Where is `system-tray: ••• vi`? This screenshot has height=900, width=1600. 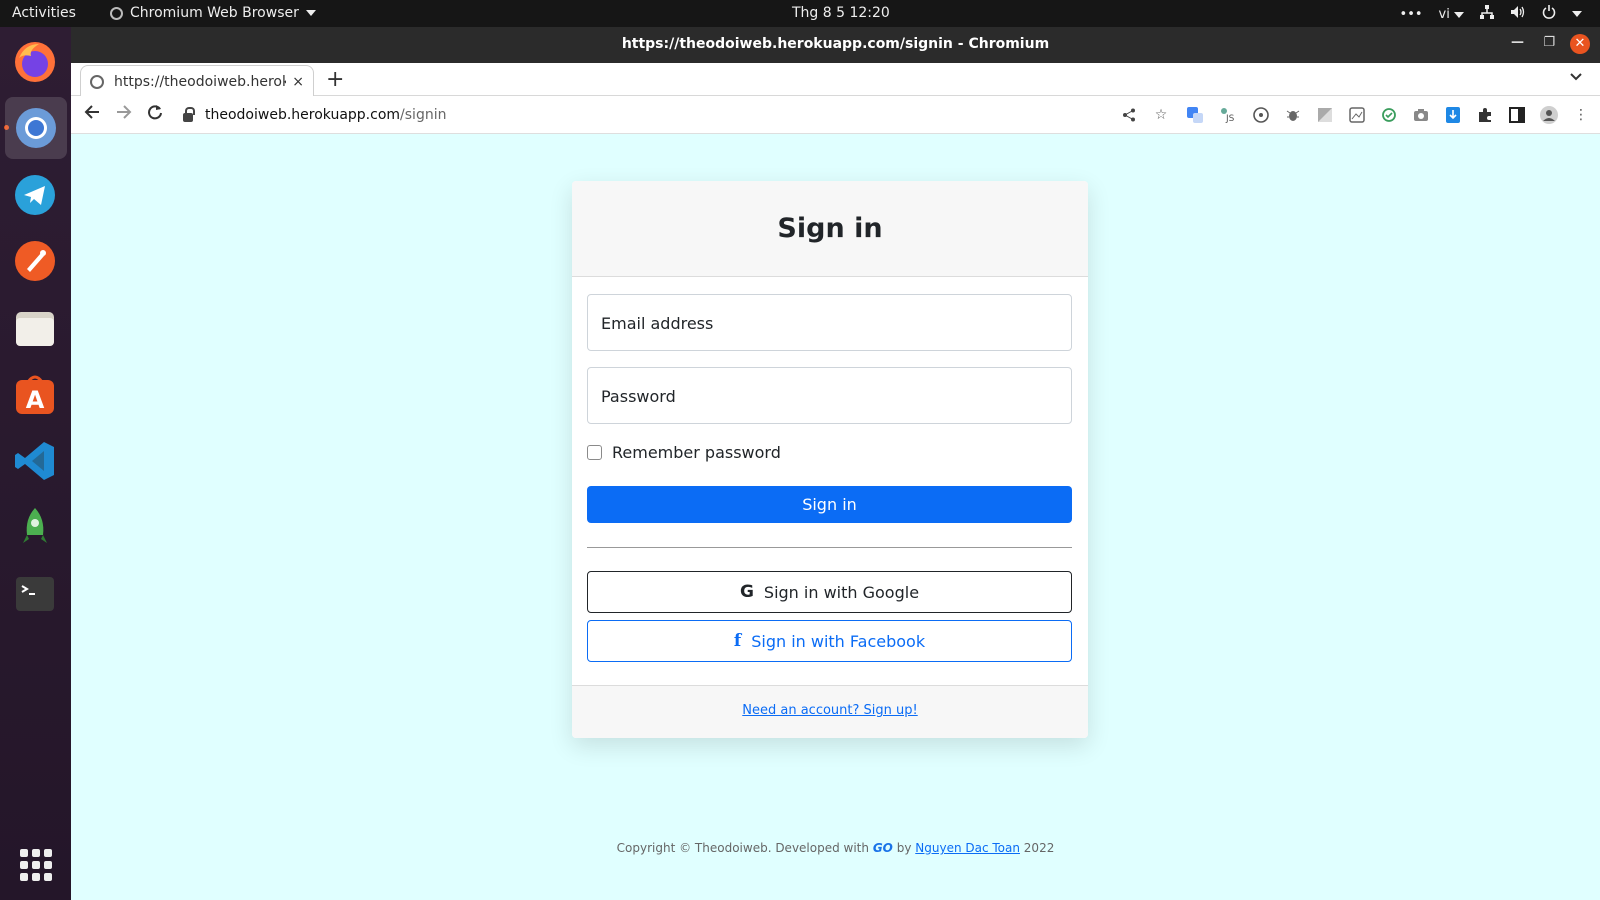
system-tray: ••• vi is located at coordinates (1491, 14).